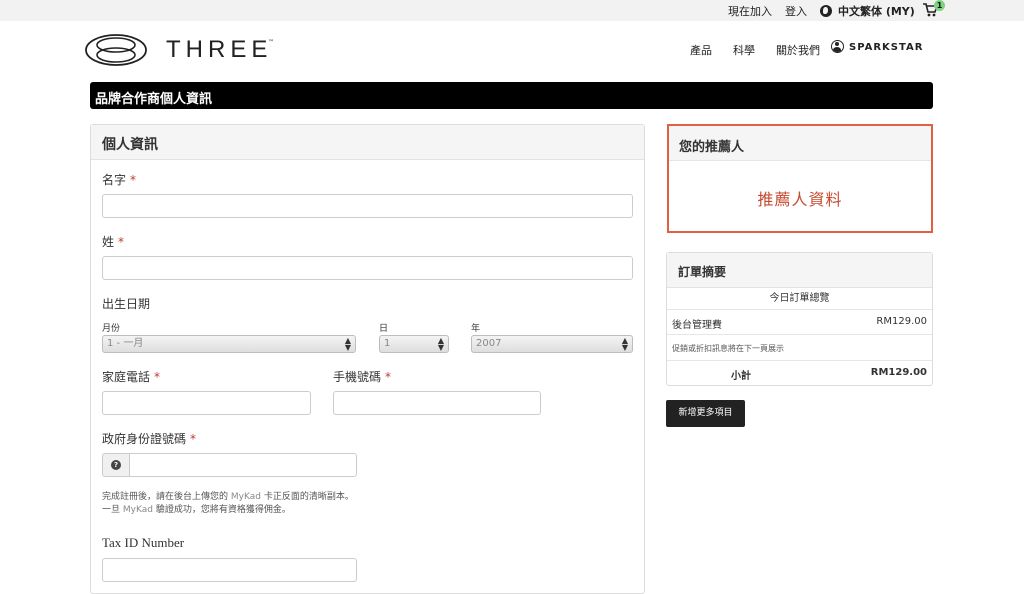 This screenshot has height=594, width=1024. What do you see at coordinates (113, 242) in the screenshot?
I see `last-name-label: 姓 *` at bounding box center [113, 242].